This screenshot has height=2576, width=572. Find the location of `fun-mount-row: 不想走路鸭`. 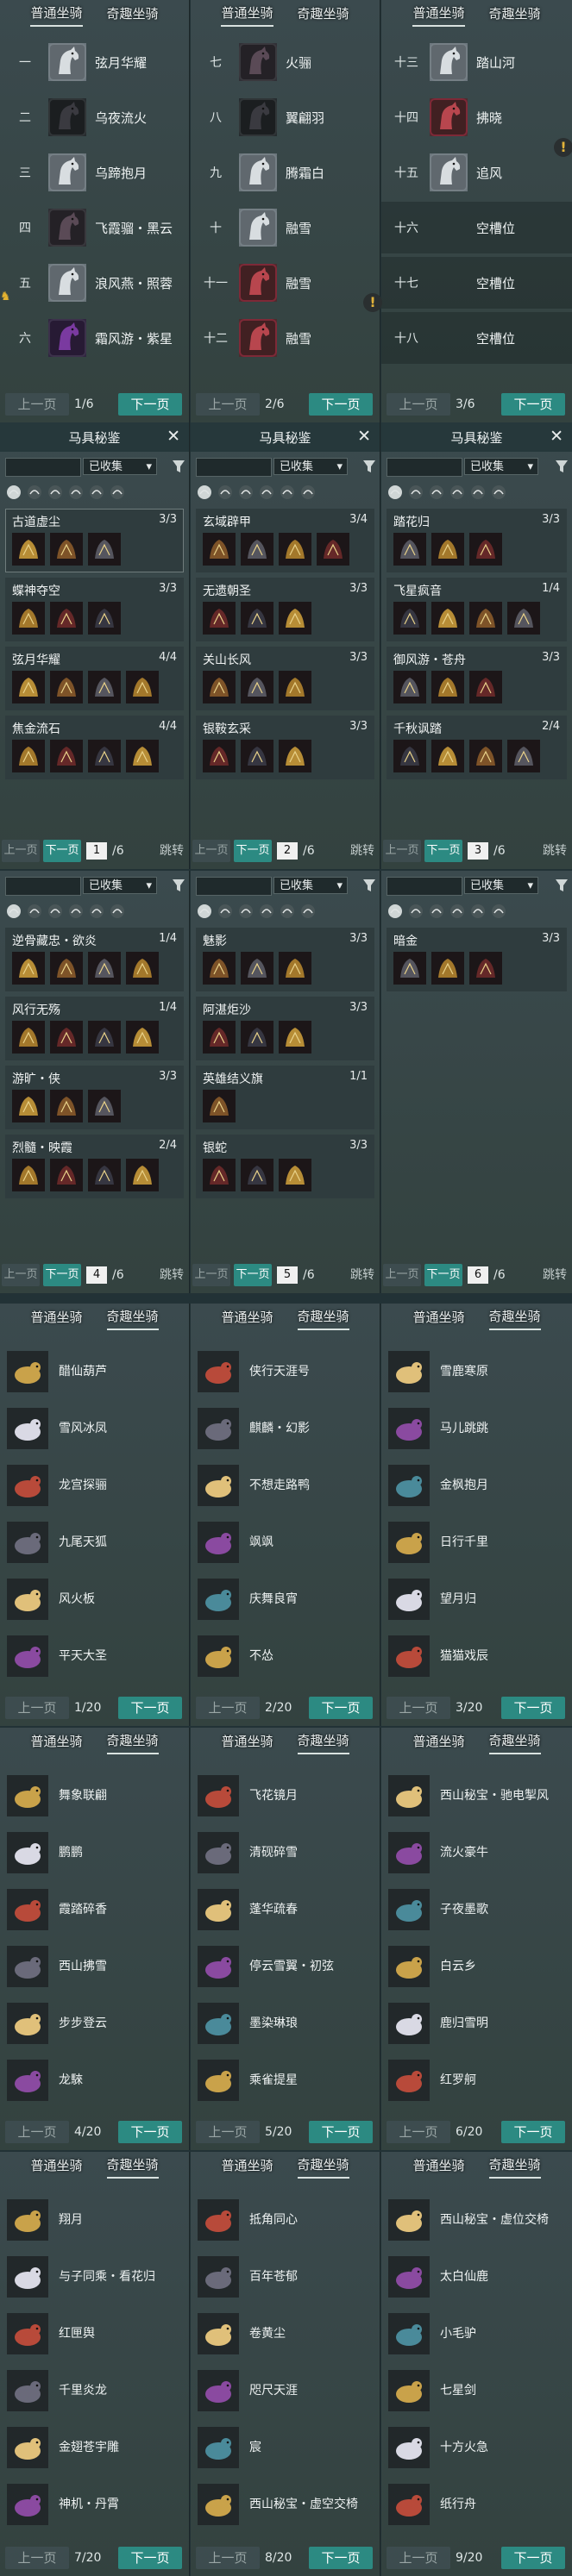

fun-mount-row: 不想走路鸭 is located at coordinates (285, 1486).